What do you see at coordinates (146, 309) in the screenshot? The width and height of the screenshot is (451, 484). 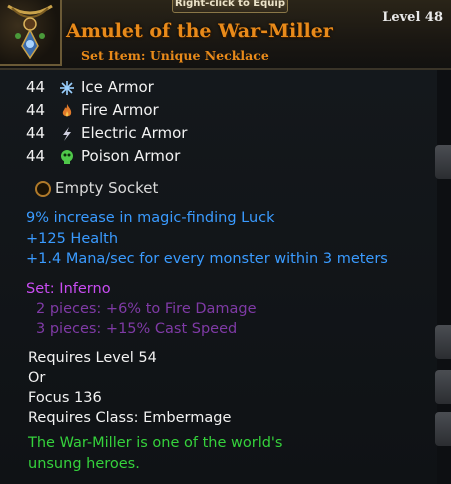 I see `set-bonus: 2 pieces: +6% to Fire Damage` at bounding box center [146, 309].